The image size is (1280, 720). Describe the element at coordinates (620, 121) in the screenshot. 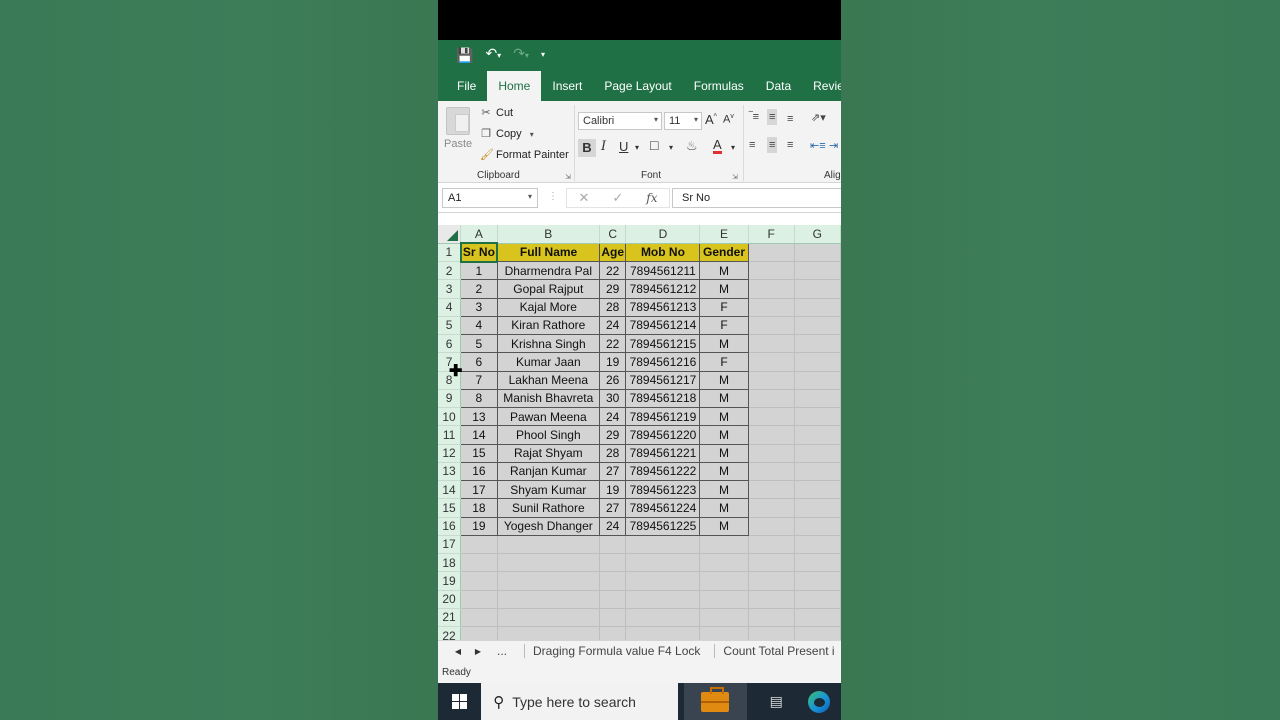

I see `font-name-select: Calibri ▾` at that location.